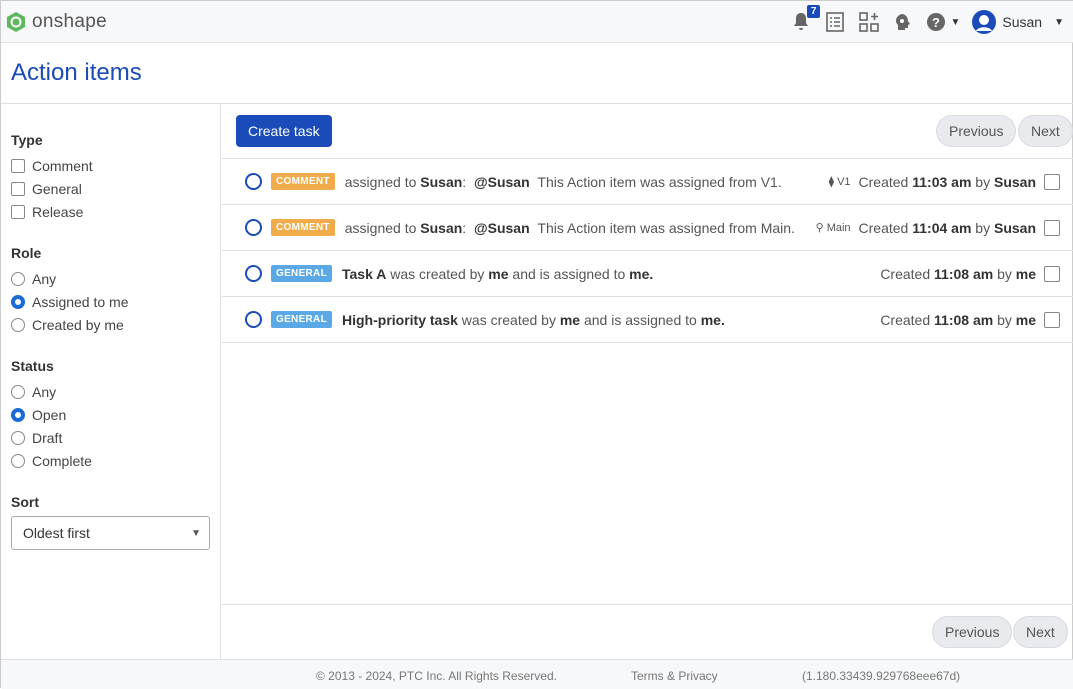 The image size is (1073, 689). Describe the element at coordinates (284, 131) in the screenshot. I see `create-task-button: Create task` at that location.